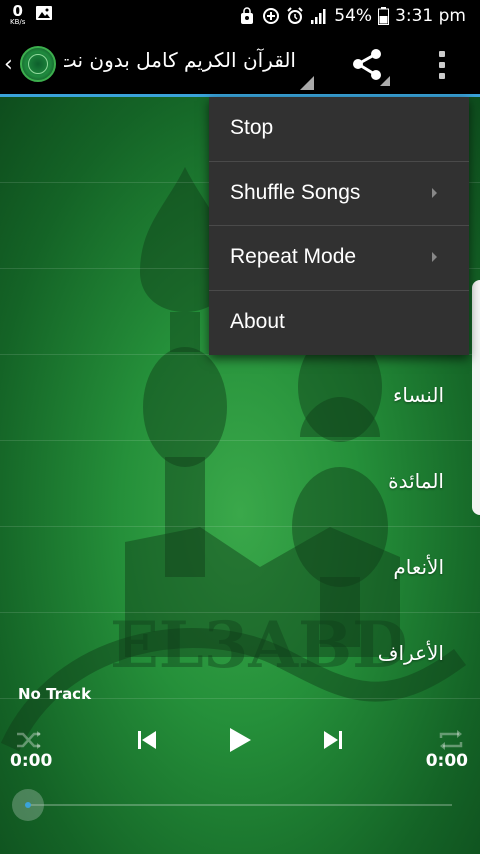 Image resolution: width=480 pixels, height=854 pixels. What do you see at coordinates (147, 740) in the screenshot?
I see `previous-track-icon` at bounding box center [147, 740].